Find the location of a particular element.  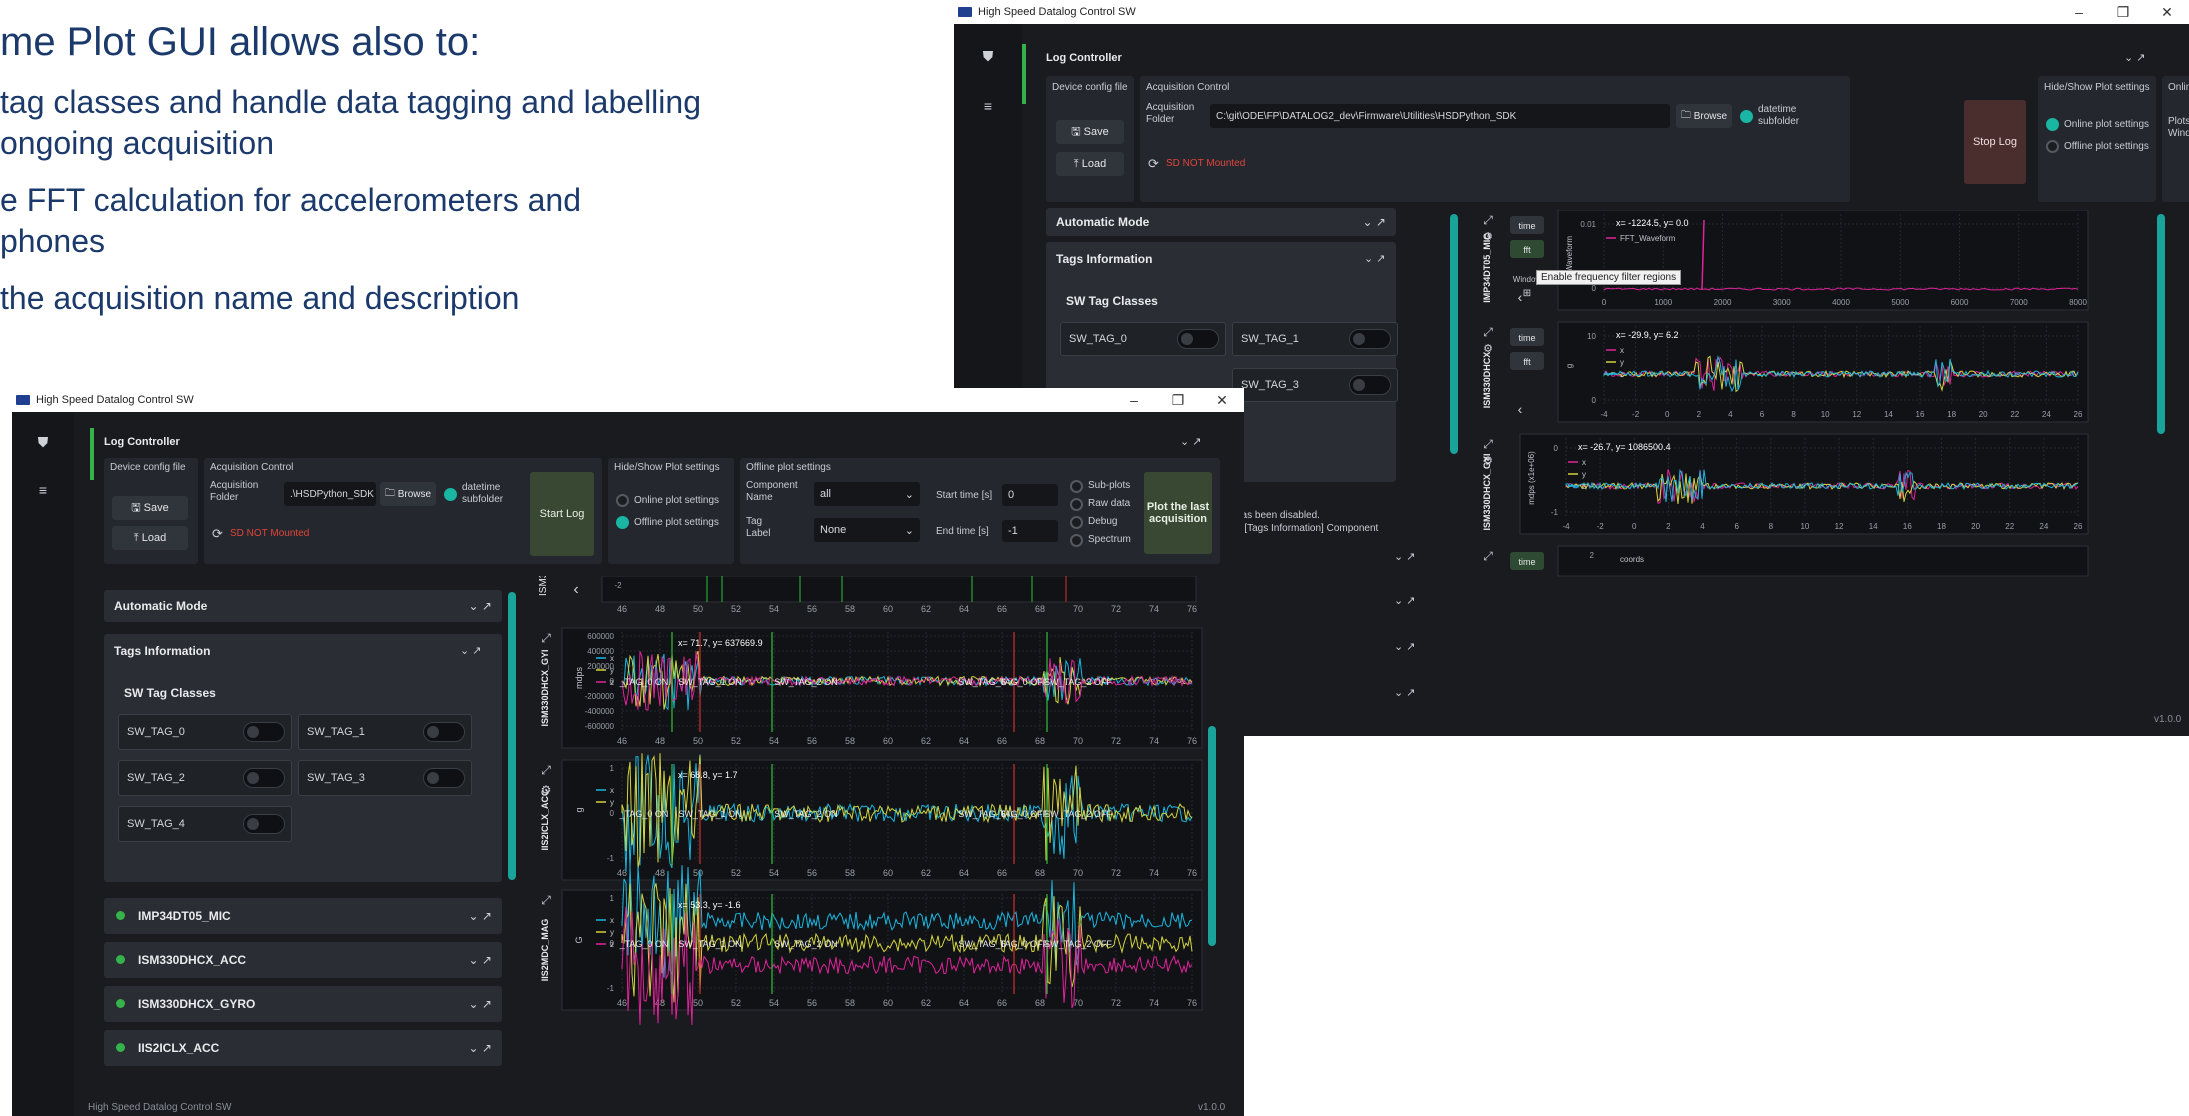

automatic-mode-section: Automatic Mode ⌄ ↗ is located at coordinates (303, 606).